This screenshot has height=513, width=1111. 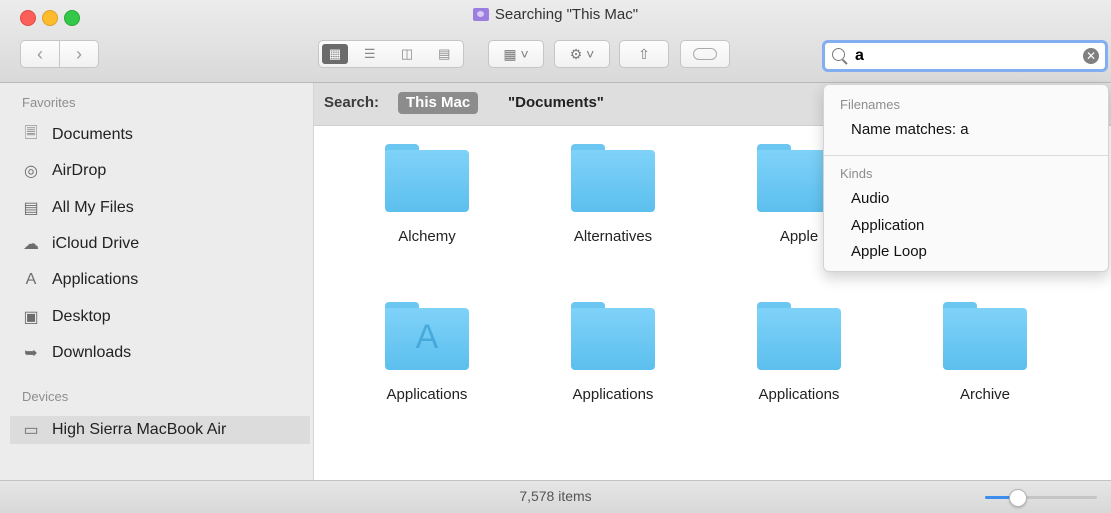 I want to click on tag-button, so click(x=705, y=54).